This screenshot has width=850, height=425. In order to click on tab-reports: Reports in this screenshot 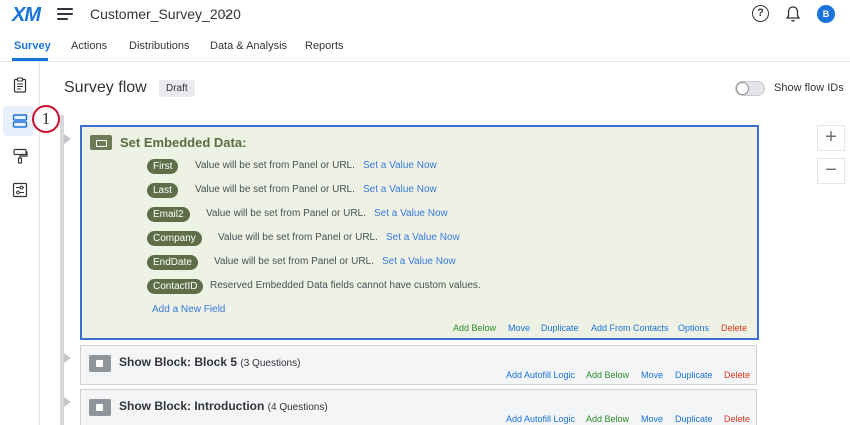, I will do `click(324, 46)`.